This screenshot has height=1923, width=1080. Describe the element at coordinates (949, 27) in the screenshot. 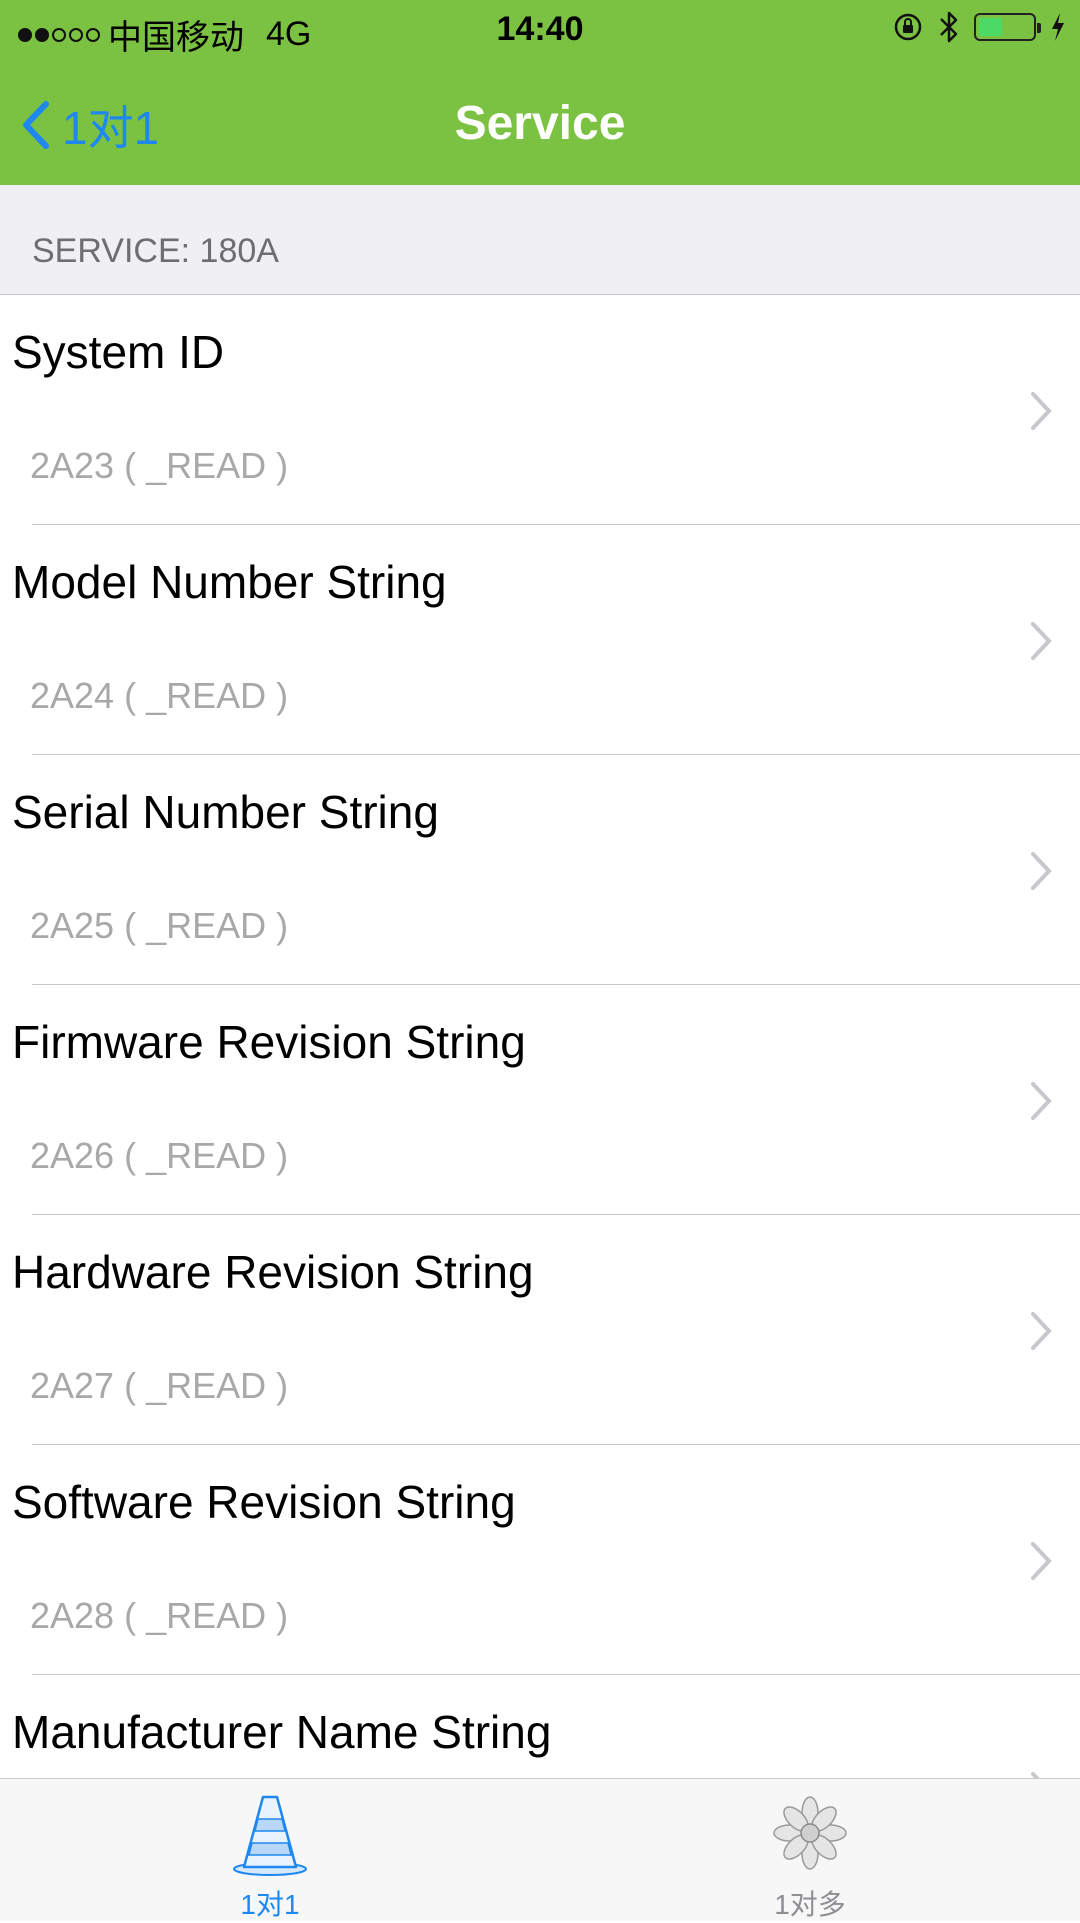

I see `bluetooth-icon` at that location.